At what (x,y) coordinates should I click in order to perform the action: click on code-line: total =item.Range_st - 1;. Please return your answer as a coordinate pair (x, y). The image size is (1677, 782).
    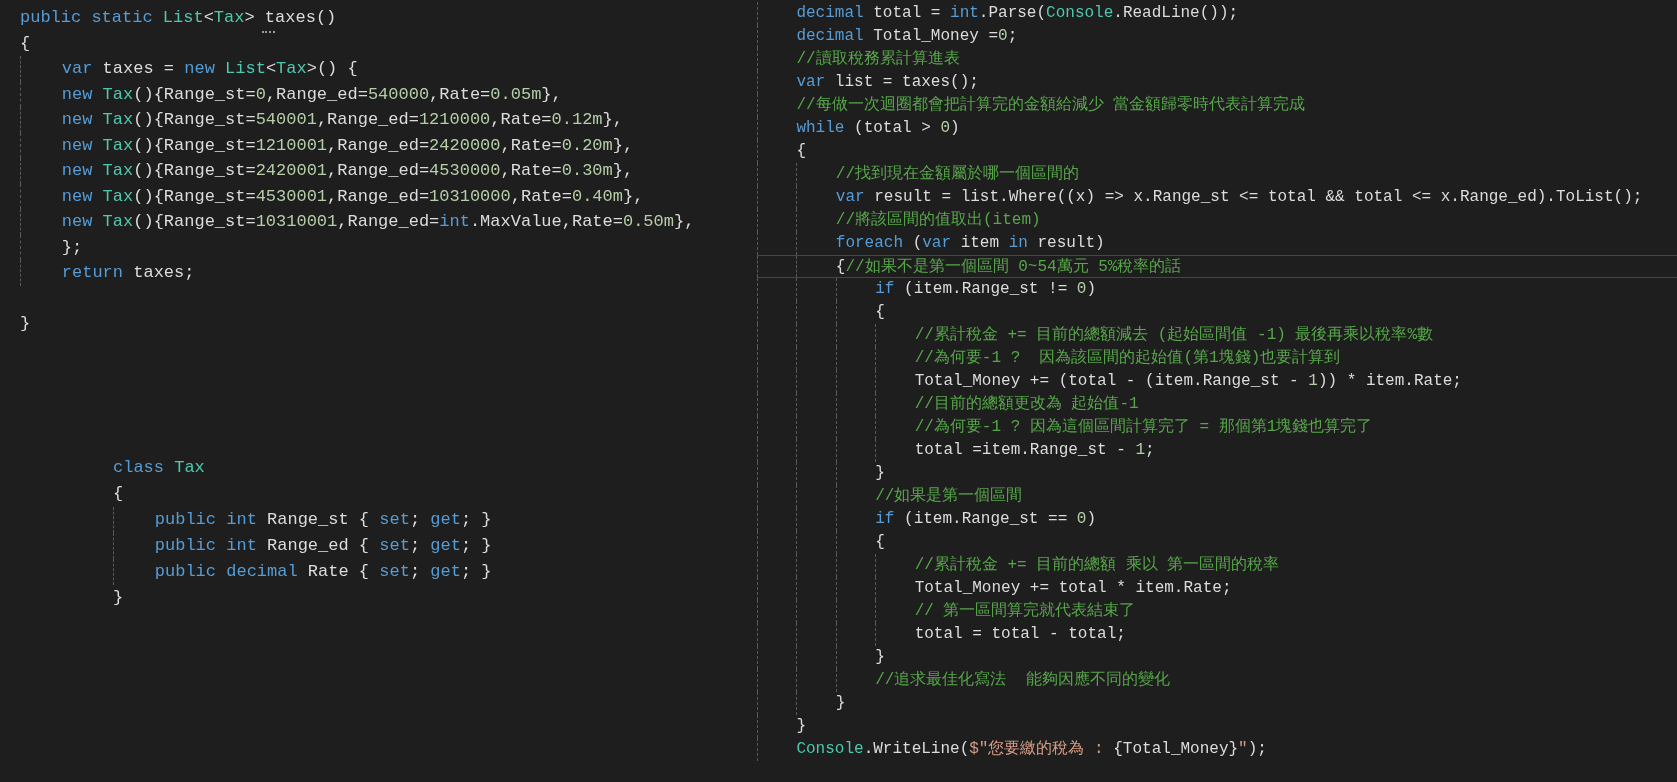
    Looking at the image, I should click on (956, 450).